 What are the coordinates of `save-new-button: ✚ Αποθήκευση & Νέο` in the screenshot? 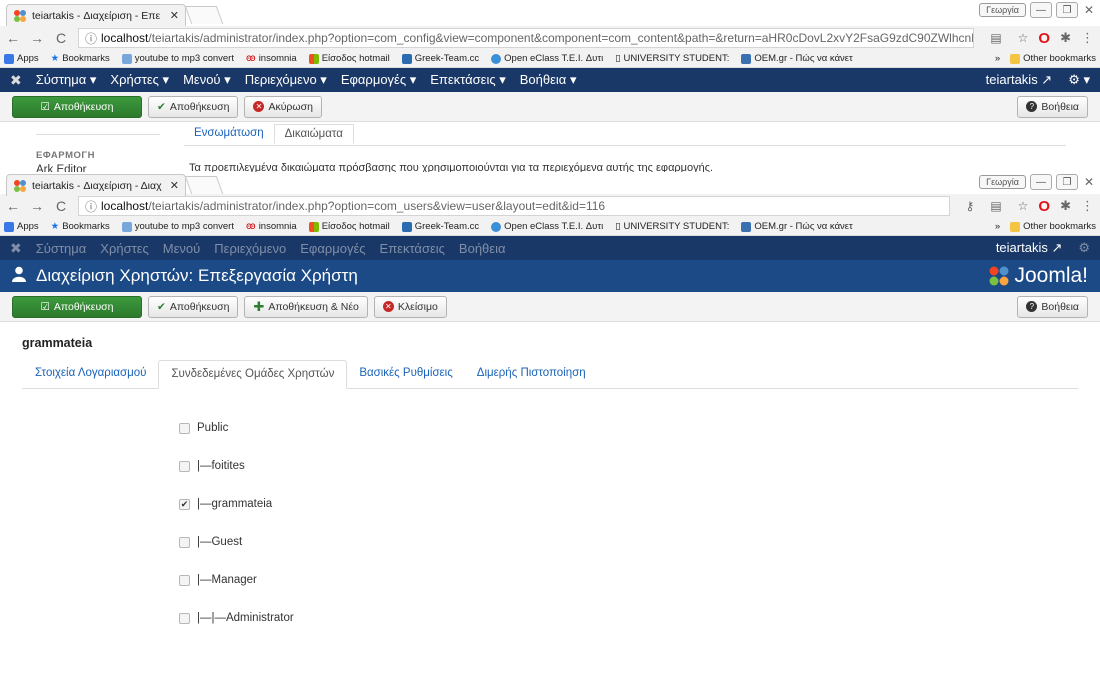 It's located at (306, 306).